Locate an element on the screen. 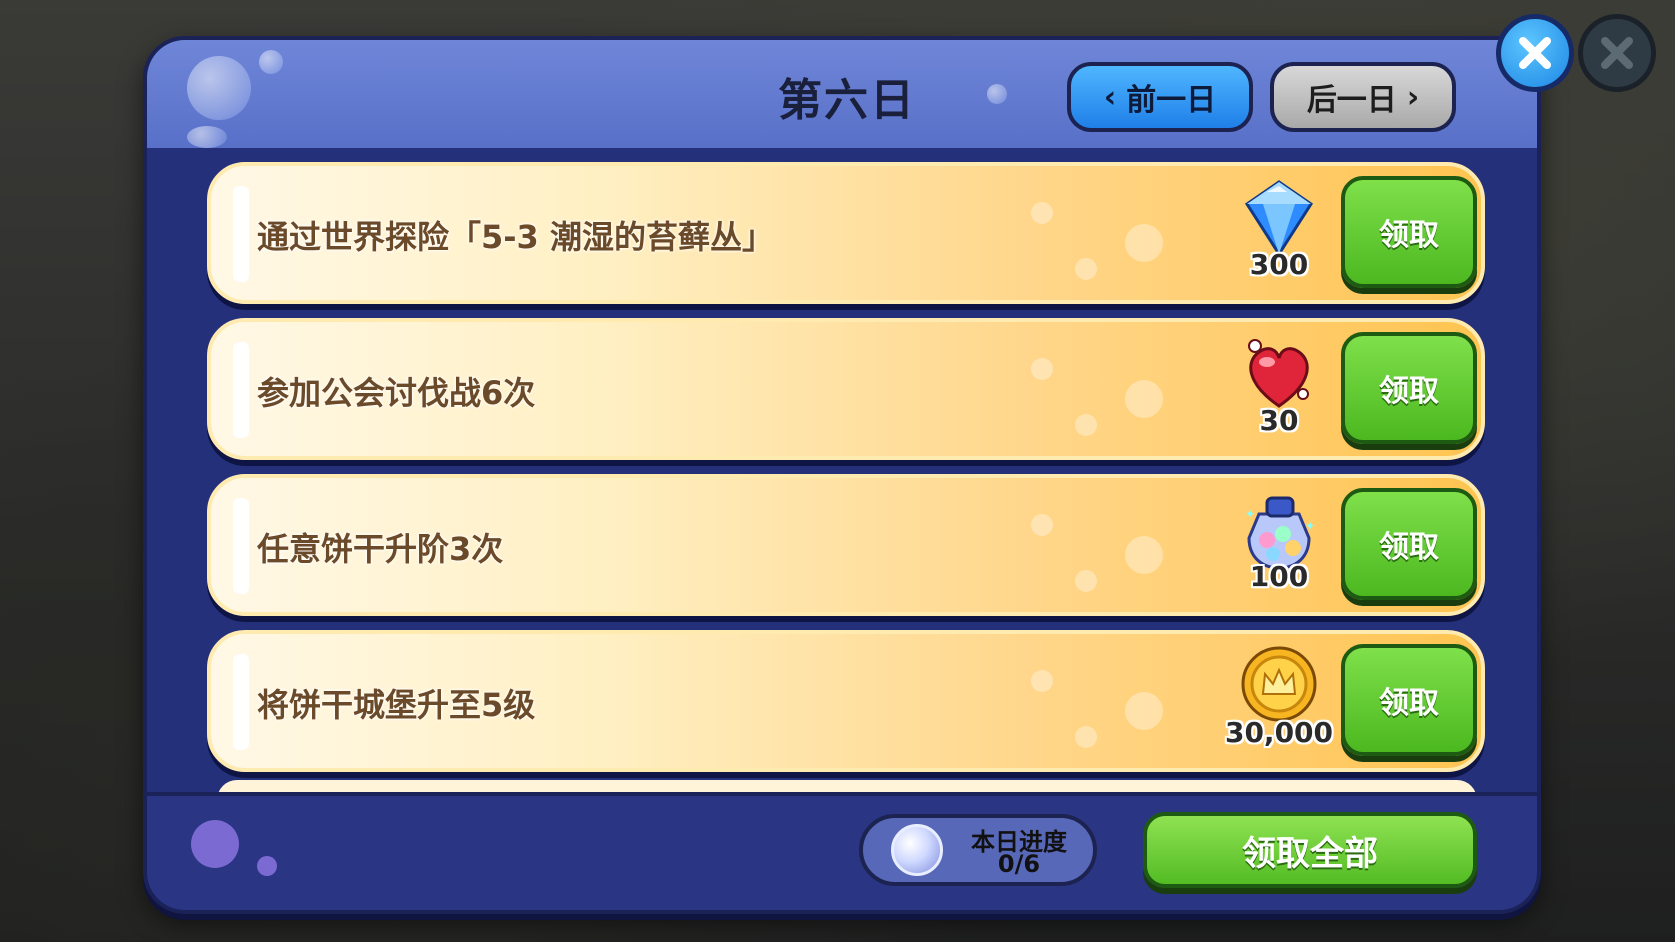 This screenshot has width=1675, height=942. dialog-footer: 本日进度 0/6 领取全部 is located at coordinates (842, 851).